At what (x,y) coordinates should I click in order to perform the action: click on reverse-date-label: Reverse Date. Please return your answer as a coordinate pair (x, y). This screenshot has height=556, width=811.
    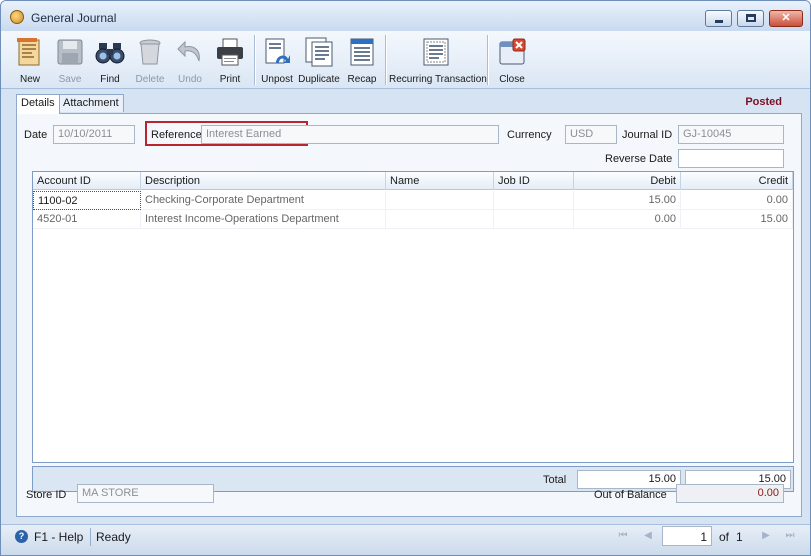
    Looking at the image, I should click on (639, 159).